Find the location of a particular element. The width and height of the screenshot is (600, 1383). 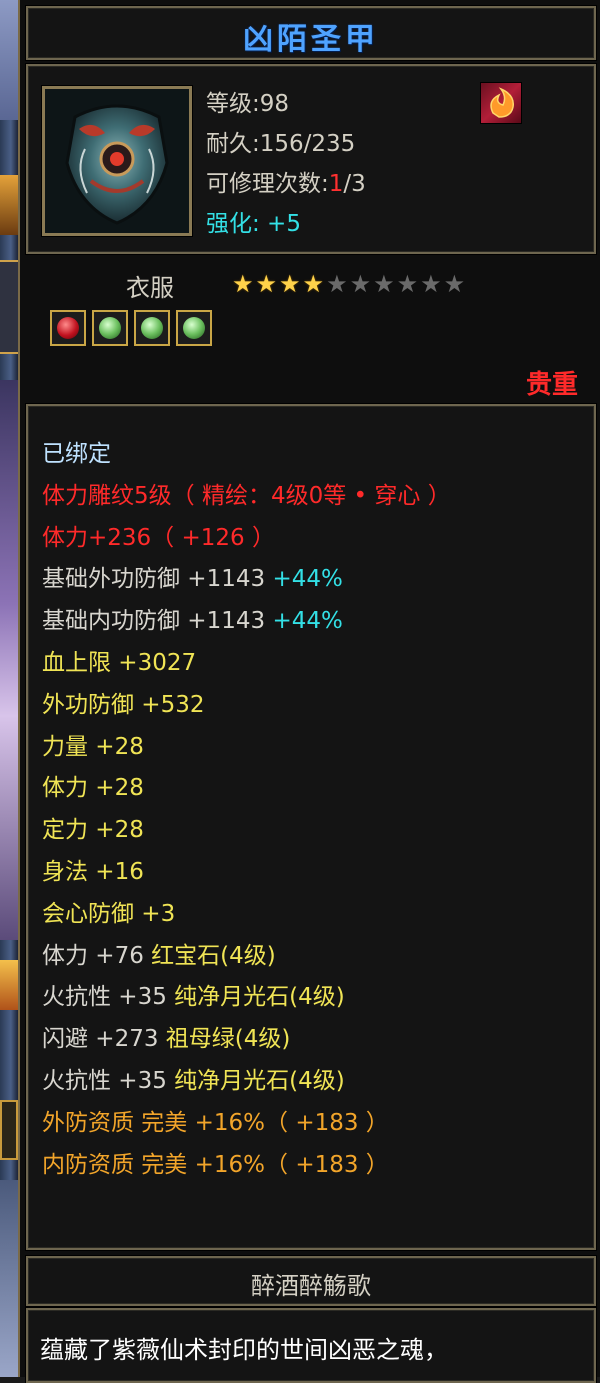

title-bar: 凶陌圣甲 is located at coordinates (311, 33).